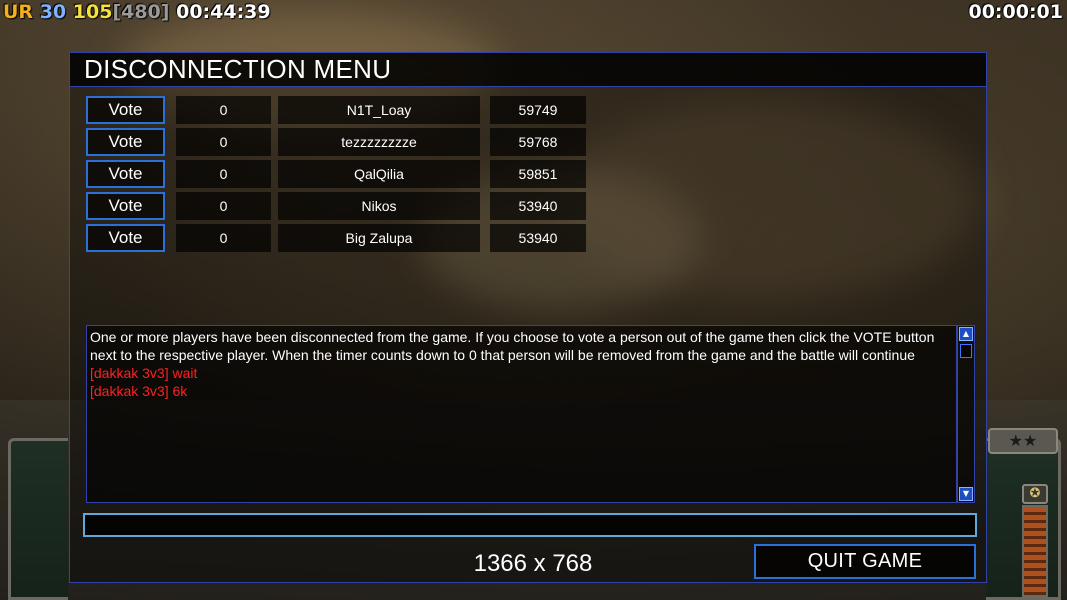 The height and width of the screenshot is (600, 1067). Describe the element at coordinates (966, 494) in the screenshot. I see `scroll-down-arrow-icon: ▼` at that location.